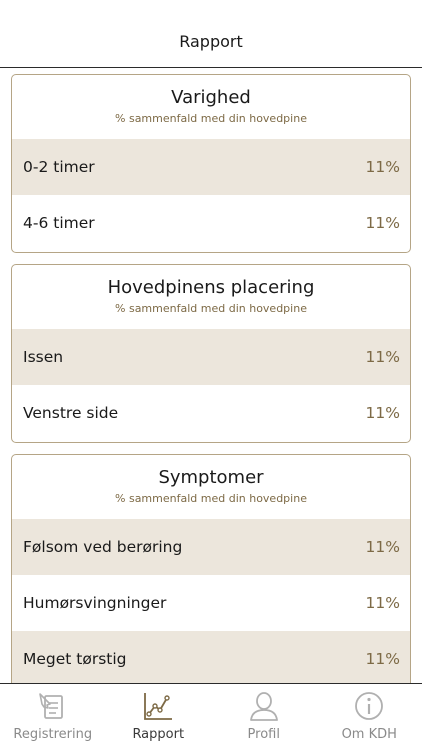 This screenshot has height=750, width=422. I want to click on page-title: Rapport, so click(211, 41).